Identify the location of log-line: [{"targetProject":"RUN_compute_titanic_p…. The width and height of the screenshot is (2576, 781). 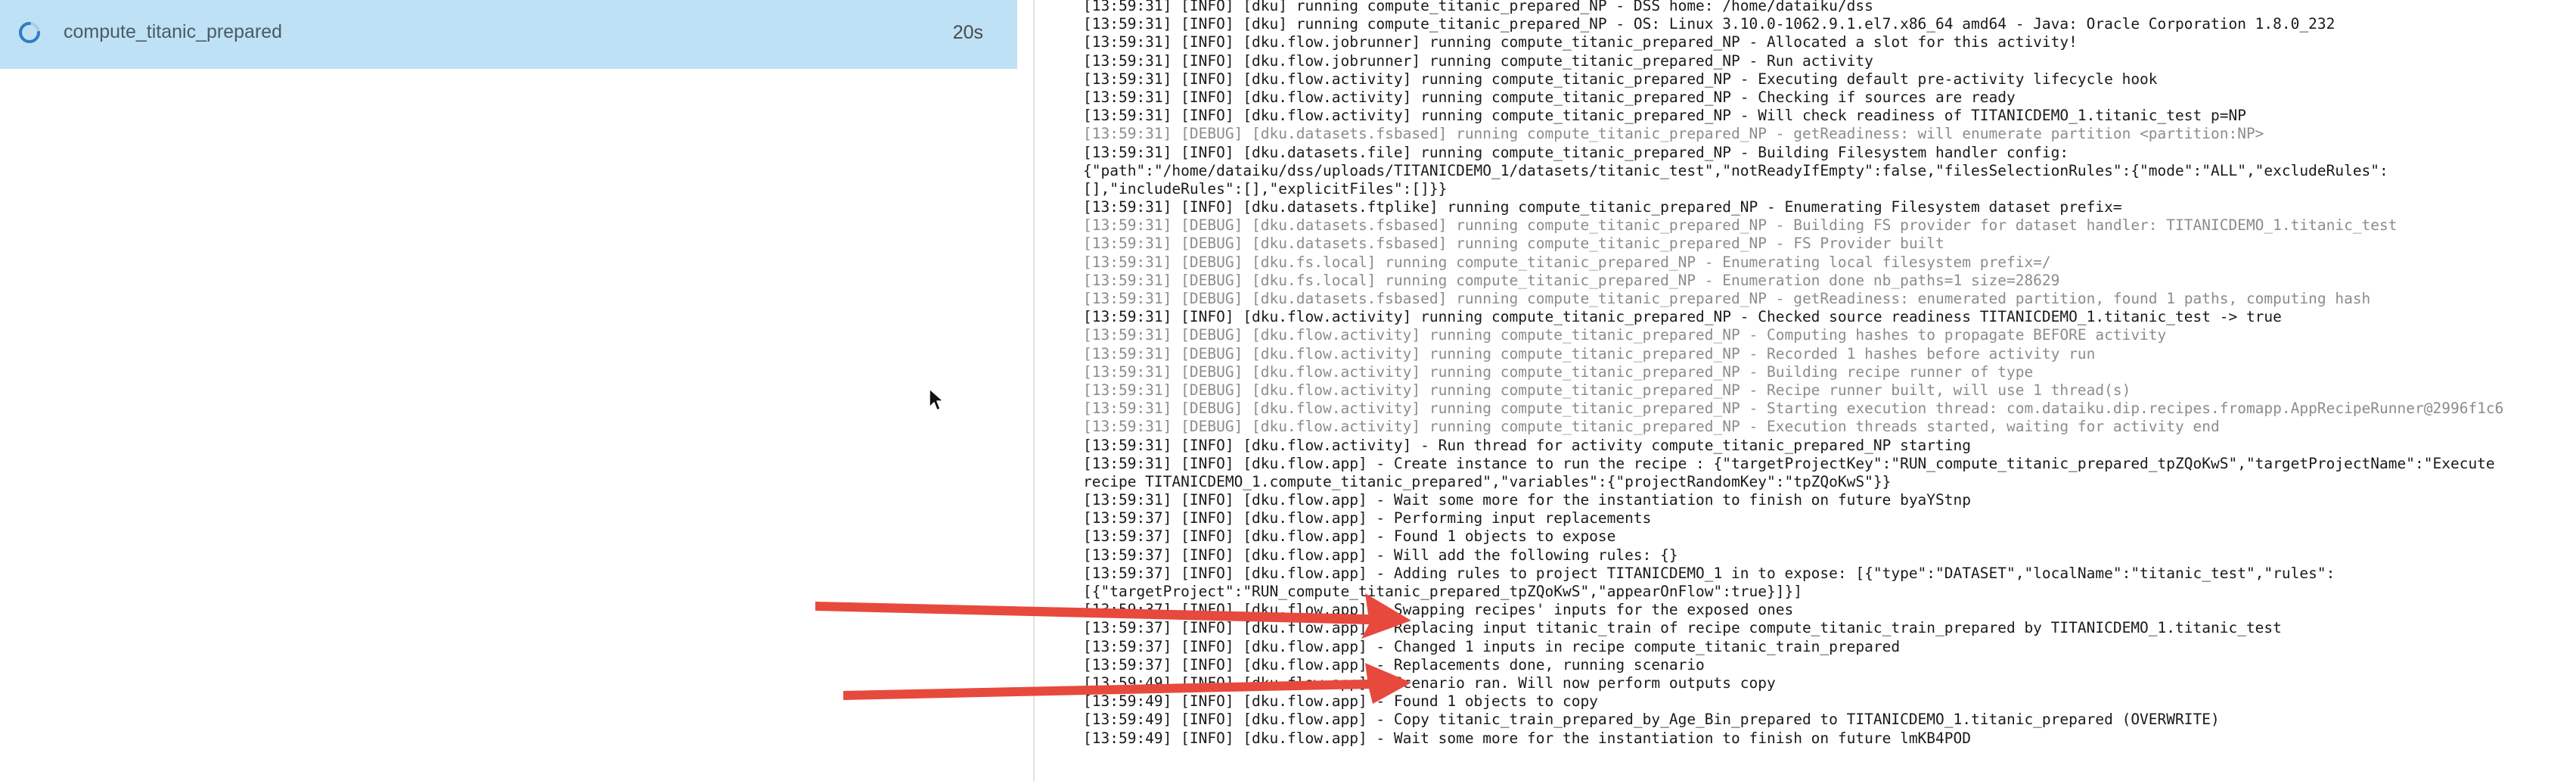
(1442, 591).